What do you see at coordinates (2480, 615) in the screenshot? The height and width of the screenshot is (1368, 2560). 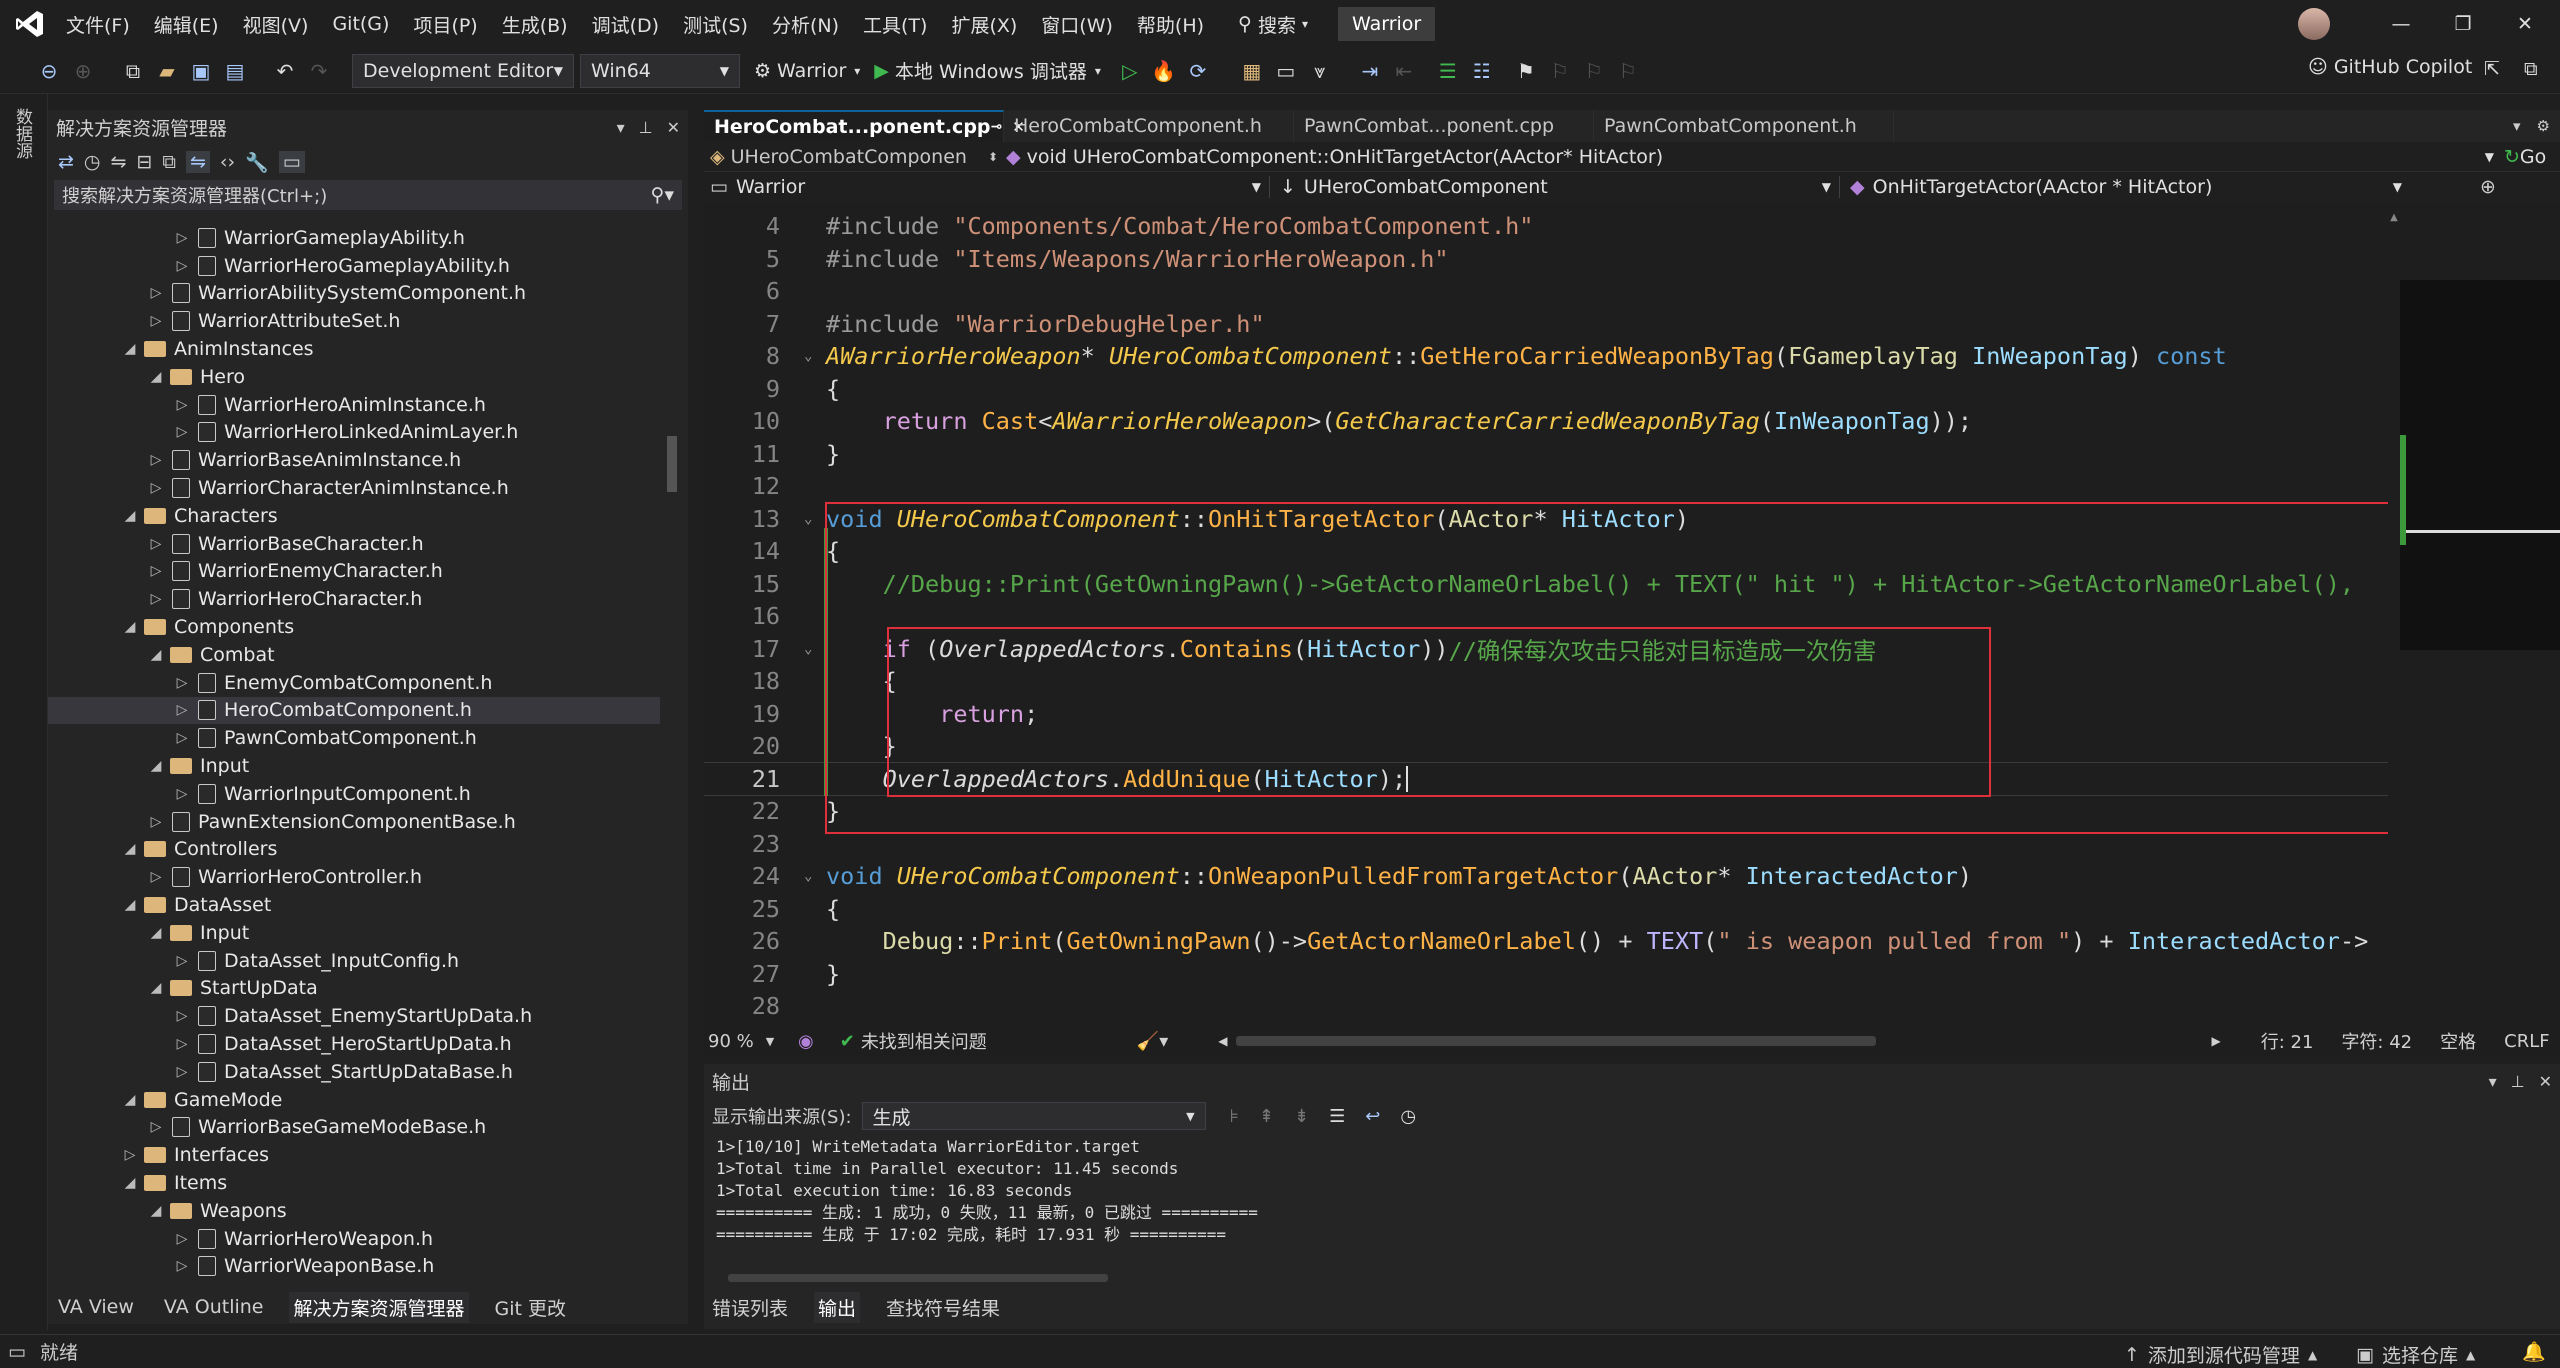 I see `code-minimap` at bounding box center [2480, 615].